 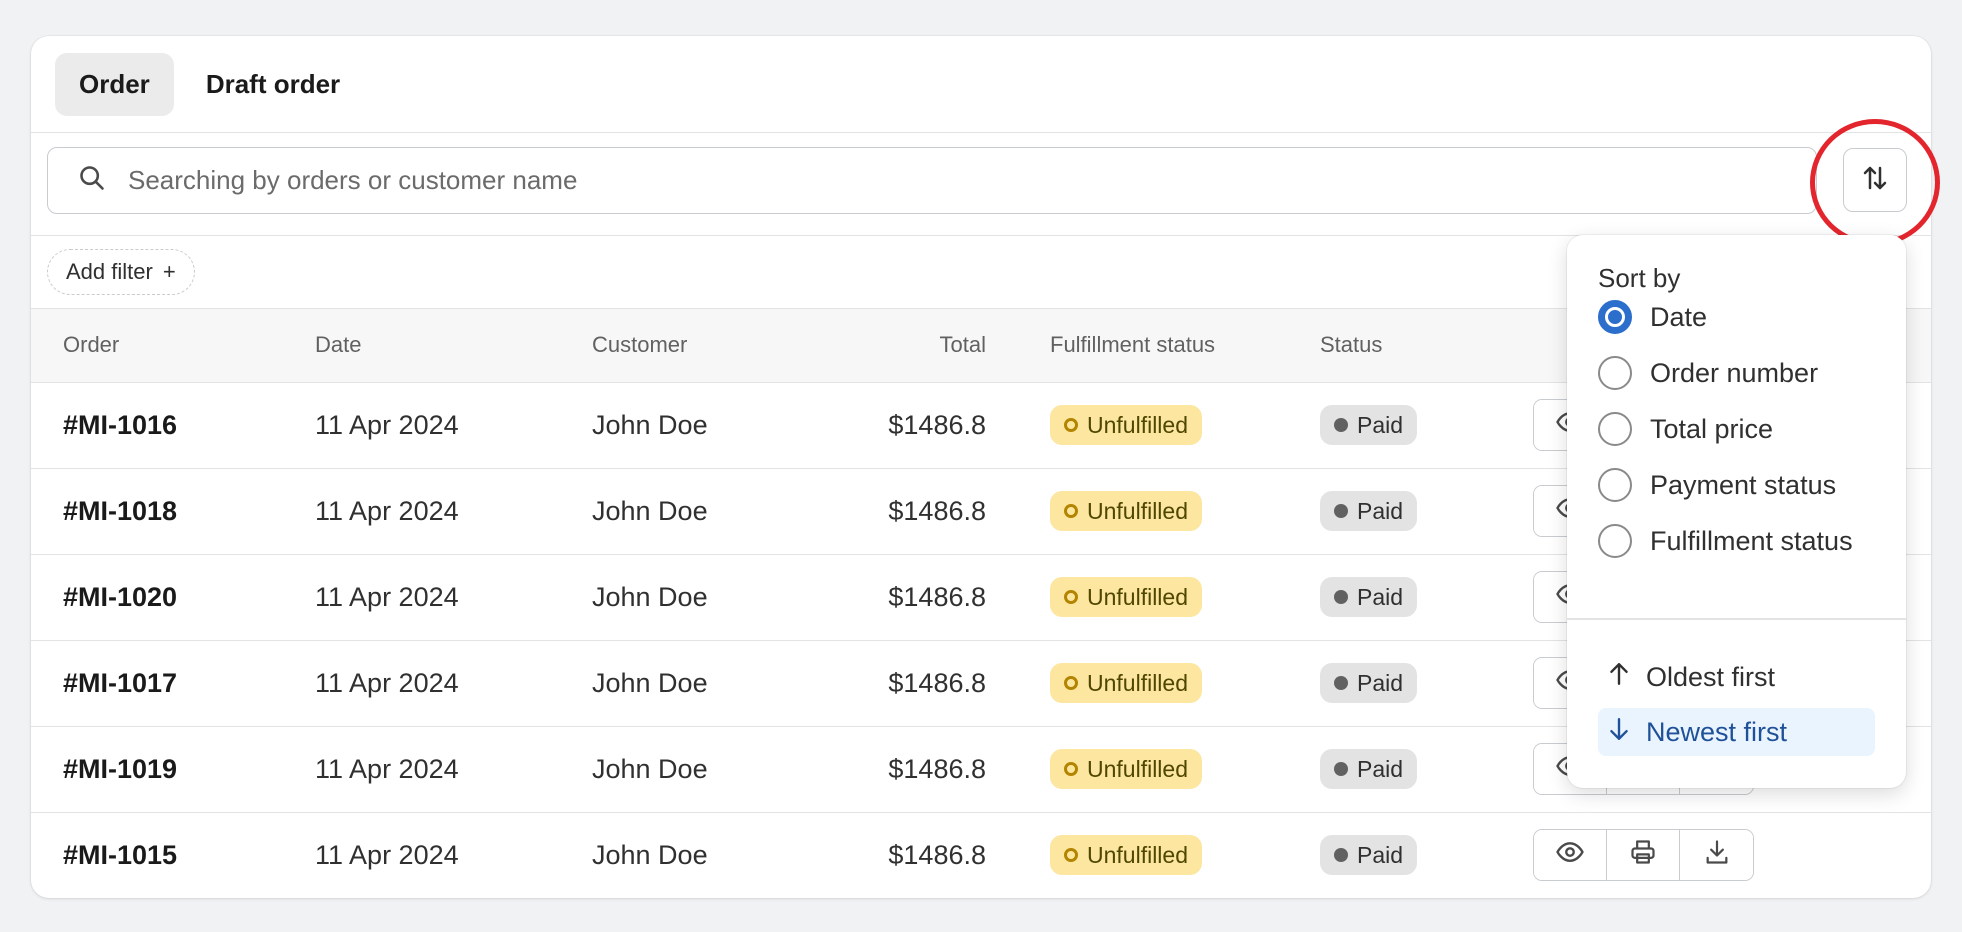 What do you see at coordinates (1679, 316) in the screenshot?
I see `sort-option-label: Date` at bounding box center [1679, 316].